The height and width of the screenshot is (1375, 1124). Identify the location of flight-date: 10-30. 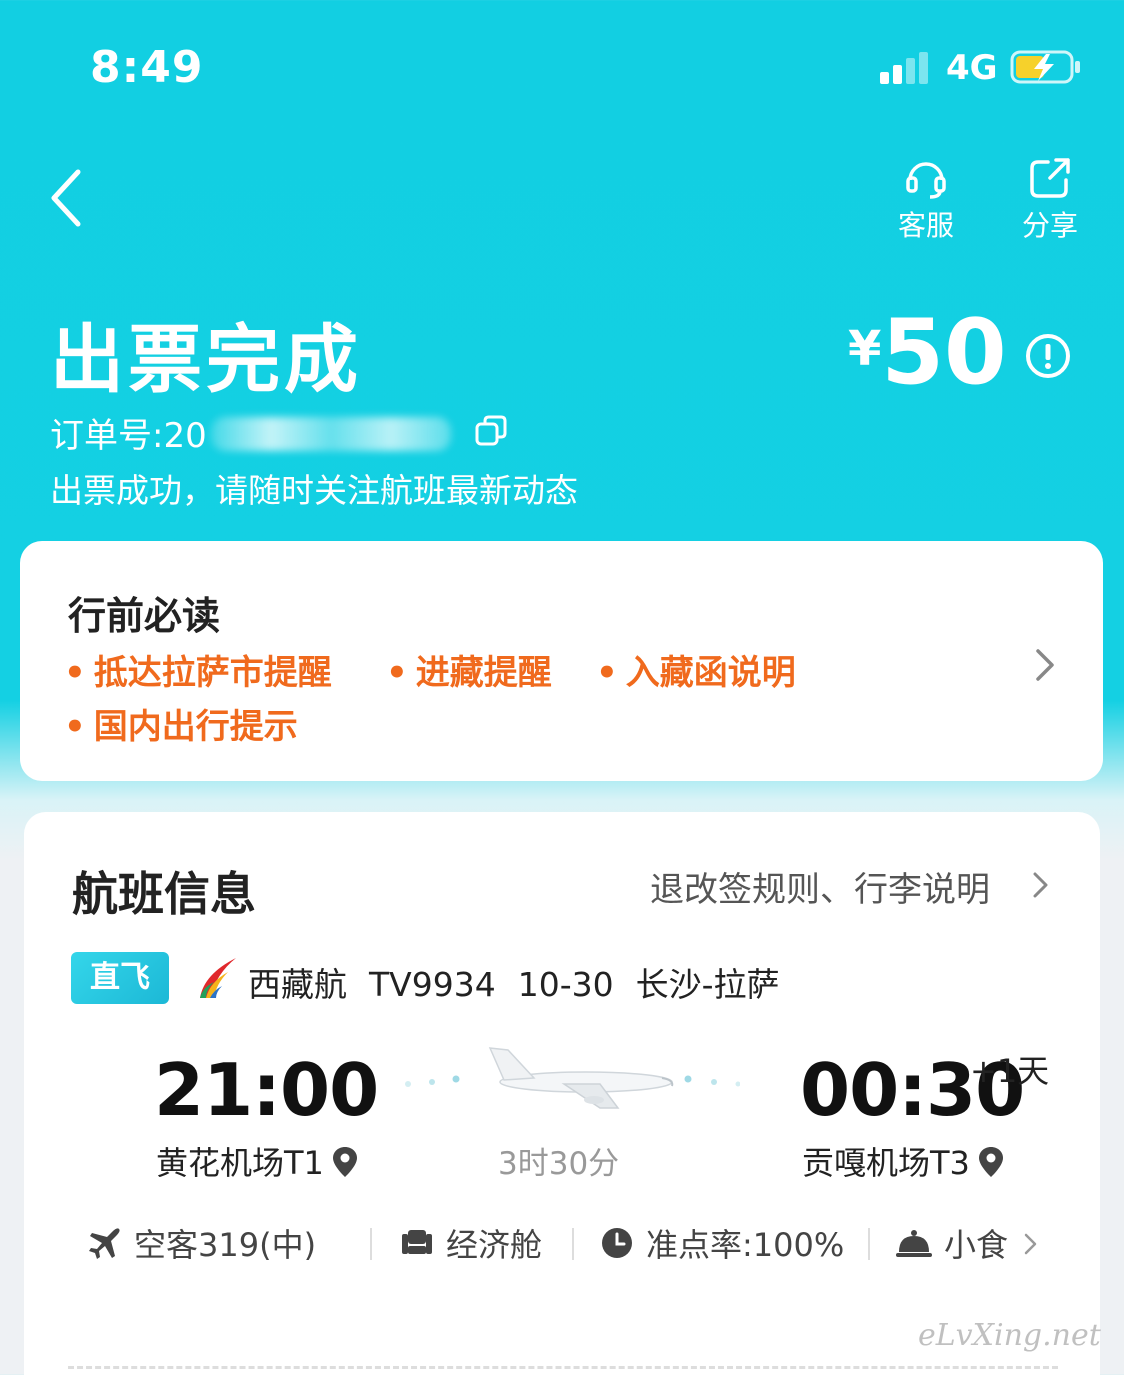
(565, 984).